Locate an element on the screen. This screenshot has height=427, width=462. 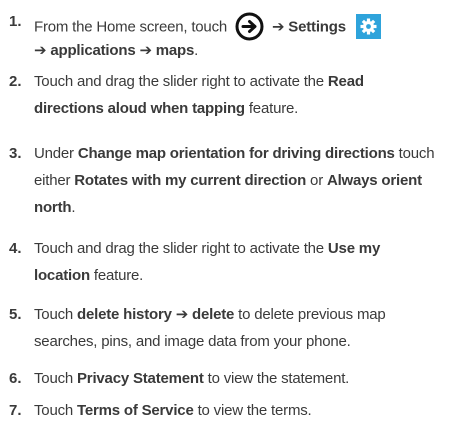
step-text: or is located at coordinates (316, 180).